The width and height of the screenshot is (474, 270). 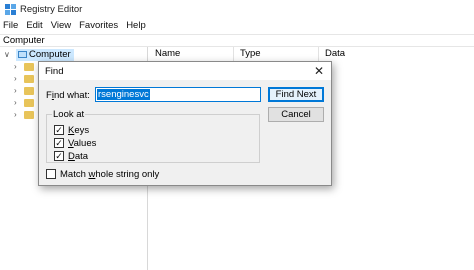 What do you see at coordinates (61, 26) in the screenshot?
I see `menu-view: View` at bounding box center [61, 26].